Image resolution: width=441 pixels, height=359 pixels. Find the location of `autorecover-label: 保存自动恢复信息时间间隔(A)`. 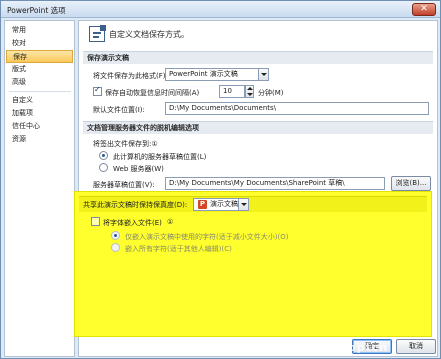

autorecover-label: 保存自动恢复信息时间间隔(A) is located at coordinates (152, 93).